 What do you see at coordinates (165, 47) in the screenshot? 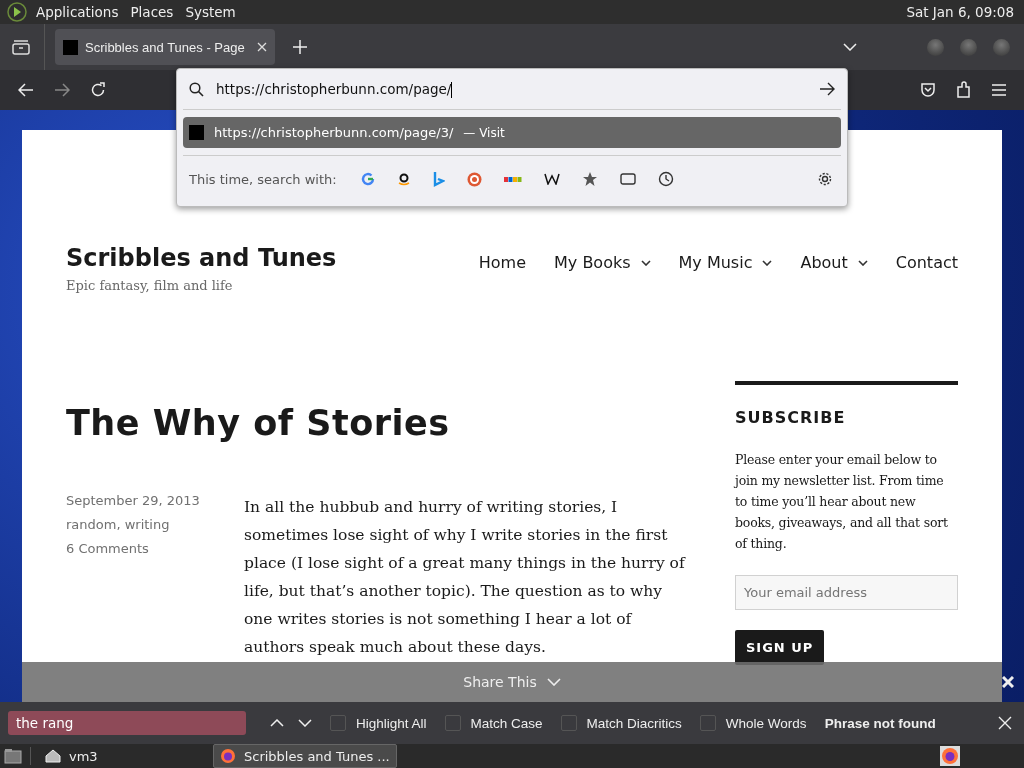
I see `tab-title: Scribbles and Tunes - Page` at bounding box center [165, 47].